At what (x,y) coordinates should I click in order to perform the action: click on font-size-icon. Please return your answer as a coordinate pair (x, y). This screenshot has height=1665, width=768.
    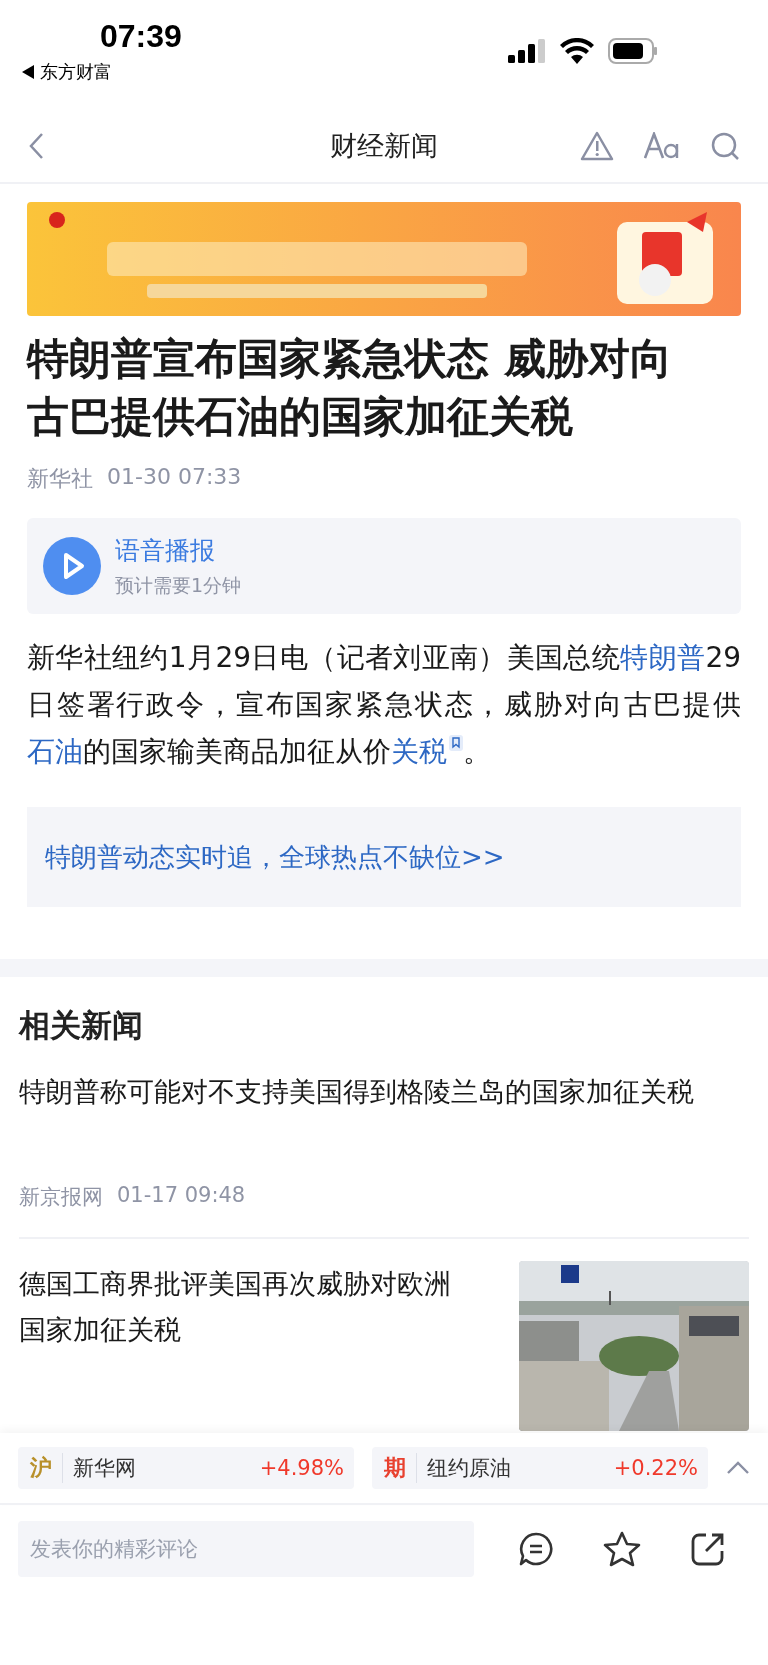
    Looking at the image, I should click on (662, 146).